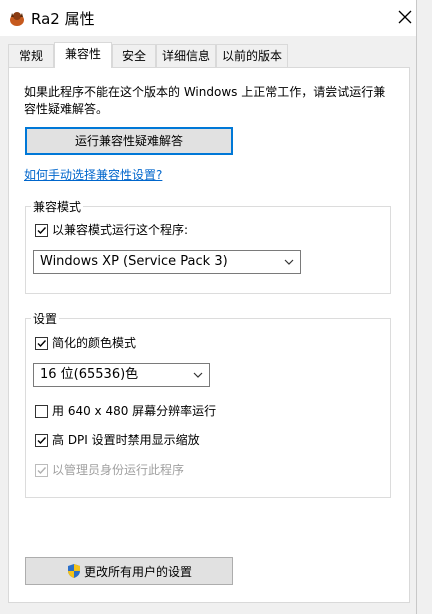  What do you see at coordinates (138, 572) in the screenshot?
I see `change-all-users-label: 更改所有用户的设置` at bounding box center [138, 572].